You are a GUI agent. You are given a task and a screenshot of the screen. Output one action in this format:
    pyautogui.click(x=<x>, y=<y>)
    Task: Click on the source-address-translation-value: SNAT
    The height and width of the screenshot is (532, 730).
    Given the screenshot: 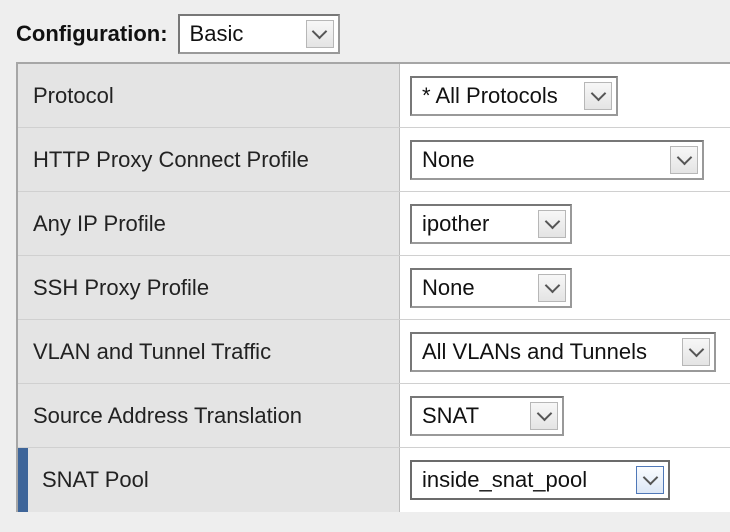 What is the action you would take?
    pyautogui.click(x=451, y=415)
    